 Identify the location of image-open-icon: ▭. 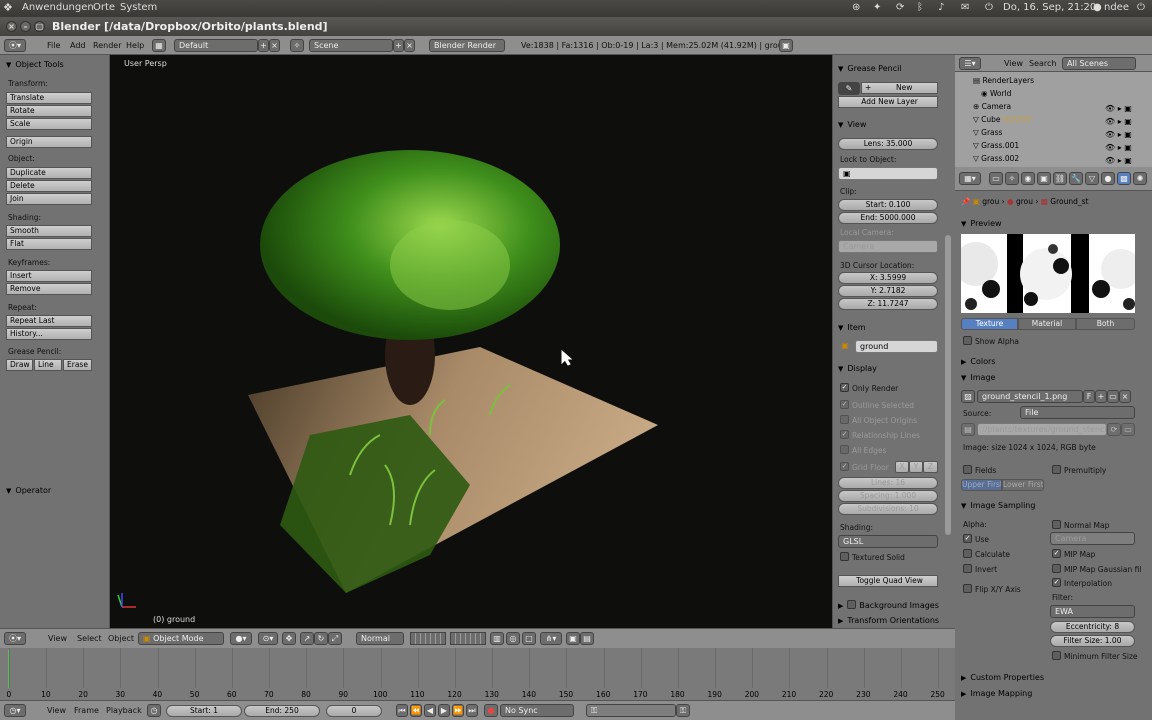
(1113, 396).